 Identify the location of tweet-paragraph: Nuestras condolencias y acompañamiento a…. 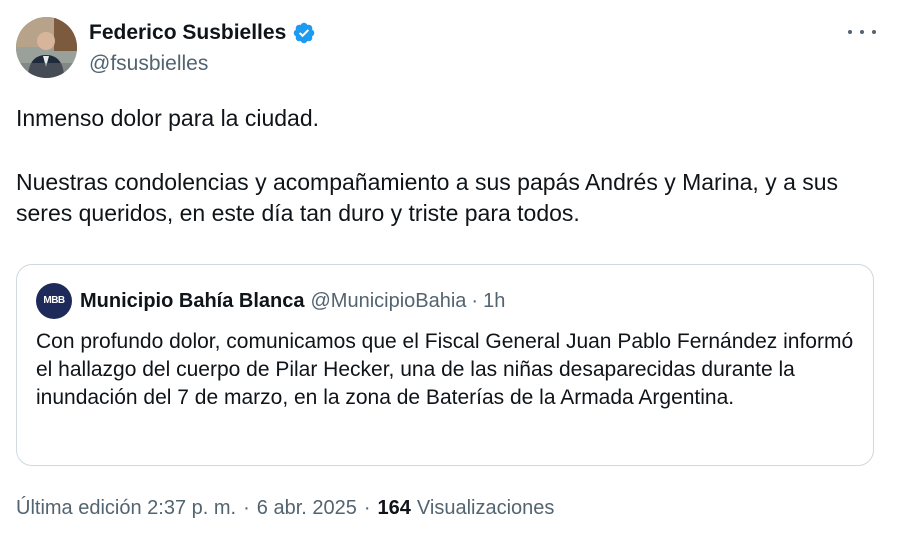
(427, 197).